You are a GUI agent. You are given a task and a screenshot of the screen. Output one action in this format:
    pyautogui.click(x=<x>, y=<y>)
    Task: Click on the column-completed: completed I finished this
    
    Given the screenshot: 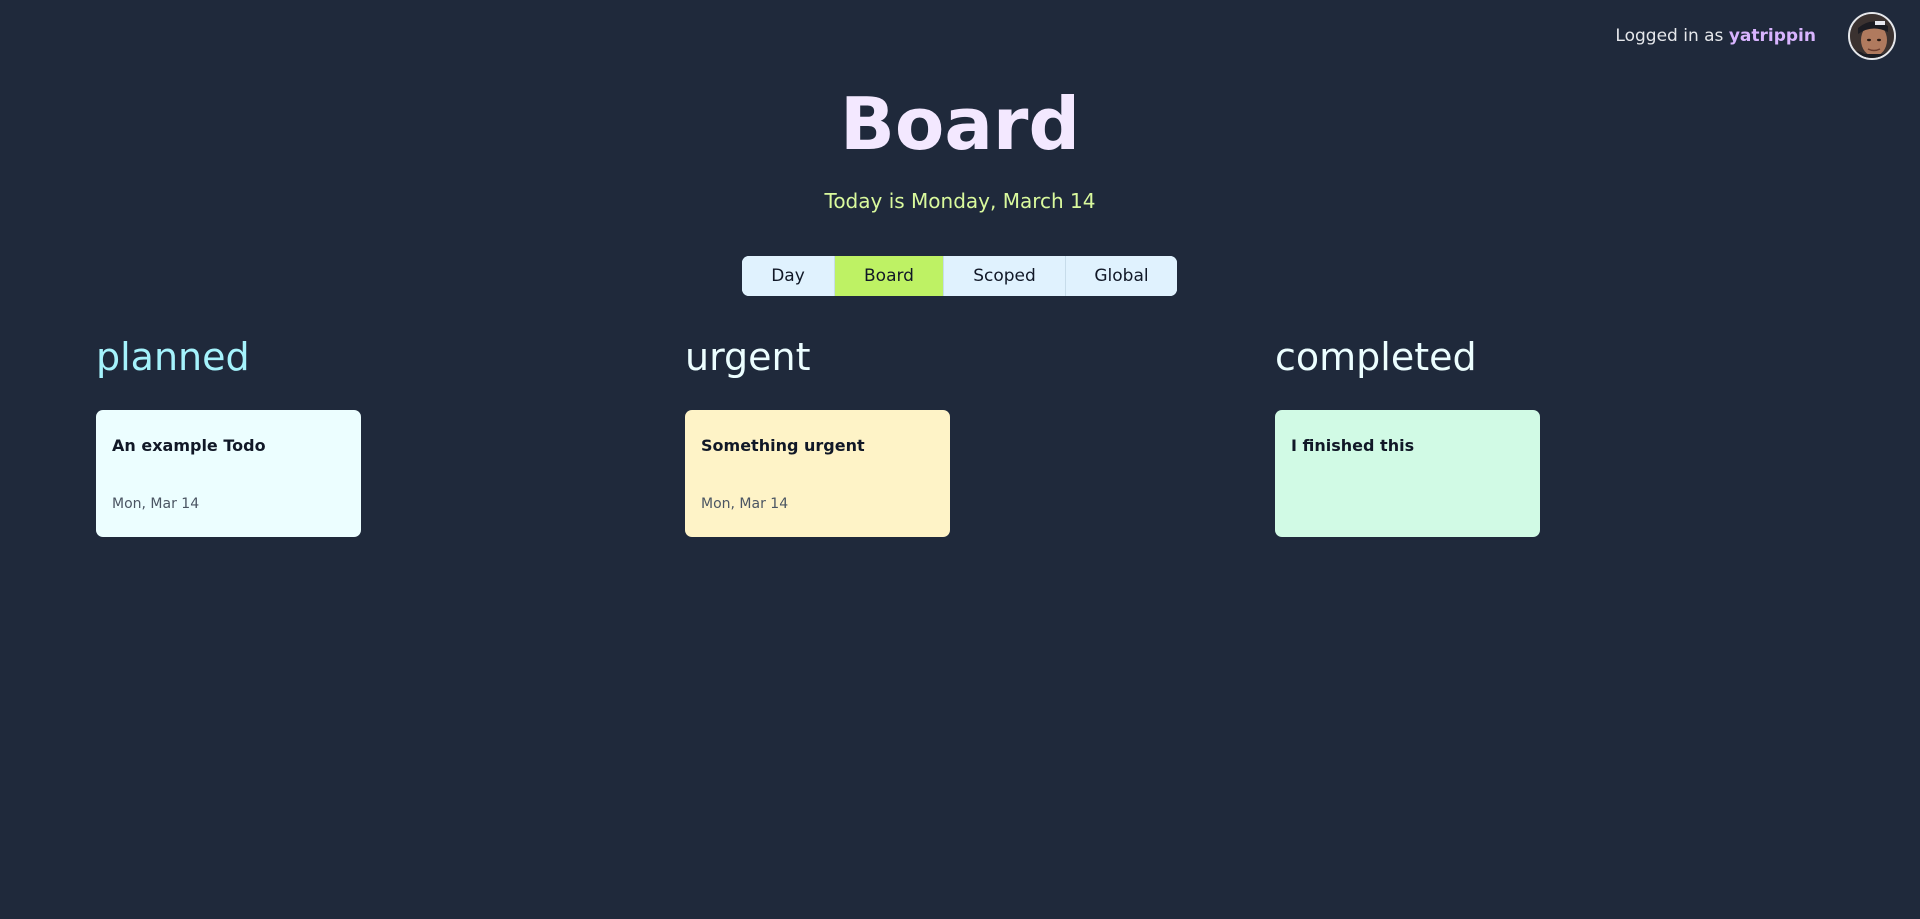 What is the action you would take?
    pyautogui.click(x=1535, y=434)
    